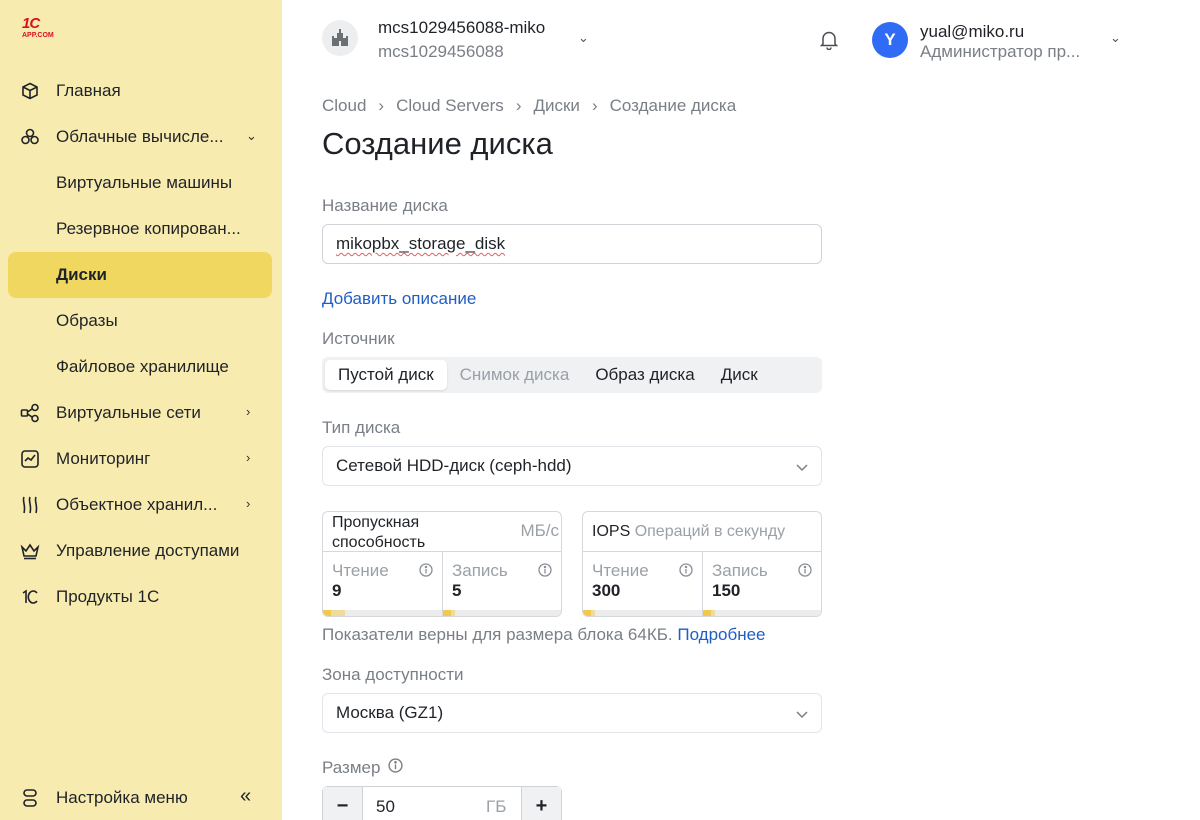 The height and width of the screenshot is (820, 1200). What do you see at coordinates (88, 90) in the screenshot?
I see `sidebar-item-label: Главная` at bounding box center [88, 90].